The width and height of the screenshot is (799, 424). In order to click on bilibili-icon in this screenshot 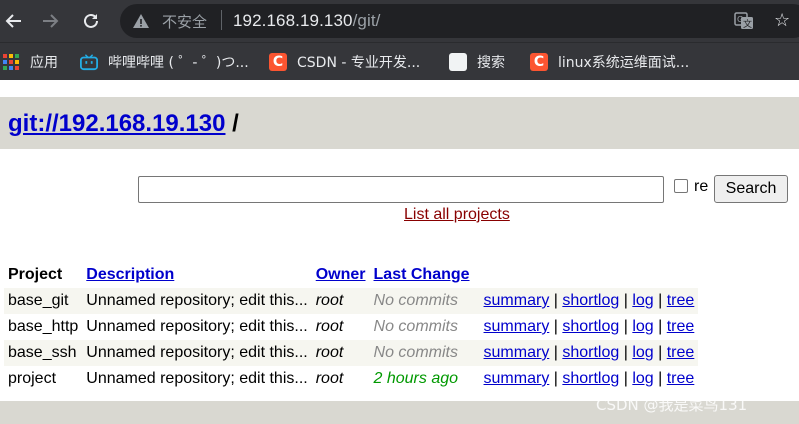, I will do `click(89, 62)`.